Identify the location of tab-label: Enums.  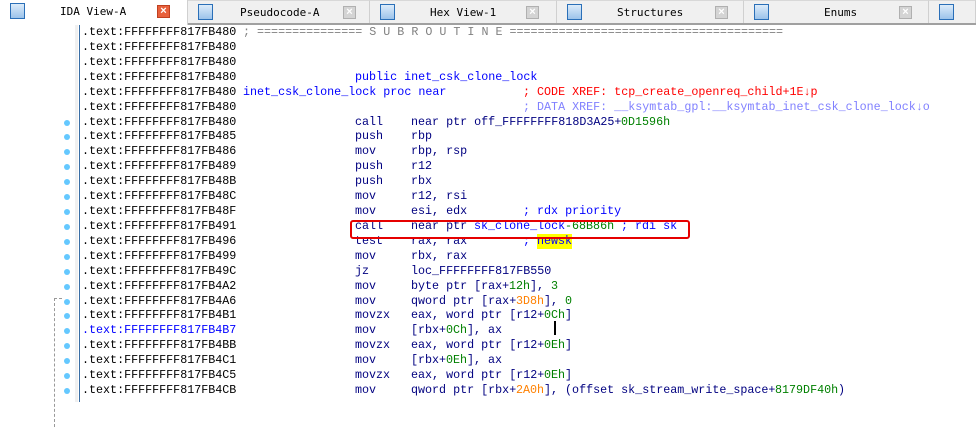
(841, 12).